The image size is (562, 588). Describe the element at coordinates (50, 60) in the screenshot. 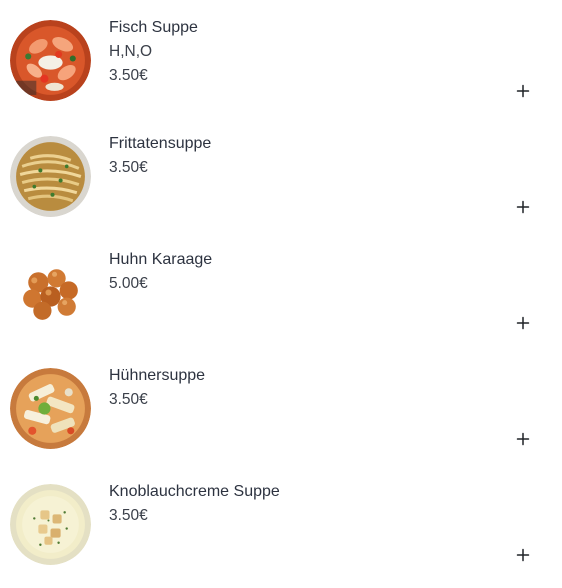

I see `fish-soup-image` at that location.